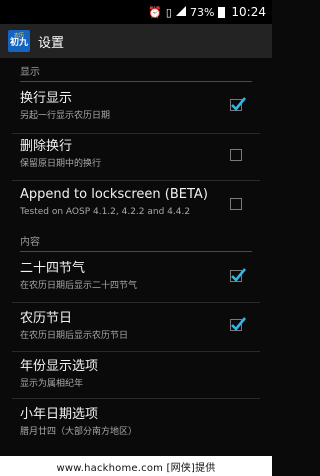  What do you see at coordinates (136, 71) in the screenshot?
I see `section-header-display: 显示` at bounding box center [136, 71].